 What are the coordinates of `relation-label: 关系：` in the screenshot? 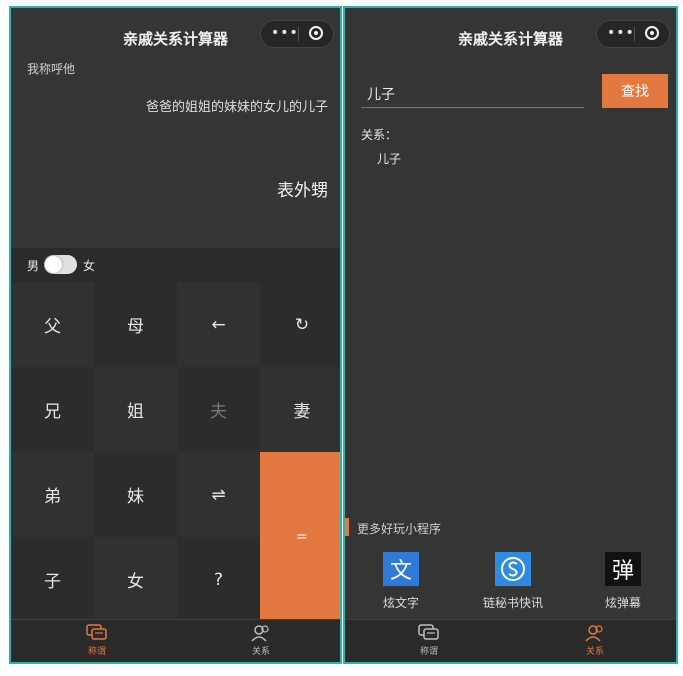 It's located at (379, 135).